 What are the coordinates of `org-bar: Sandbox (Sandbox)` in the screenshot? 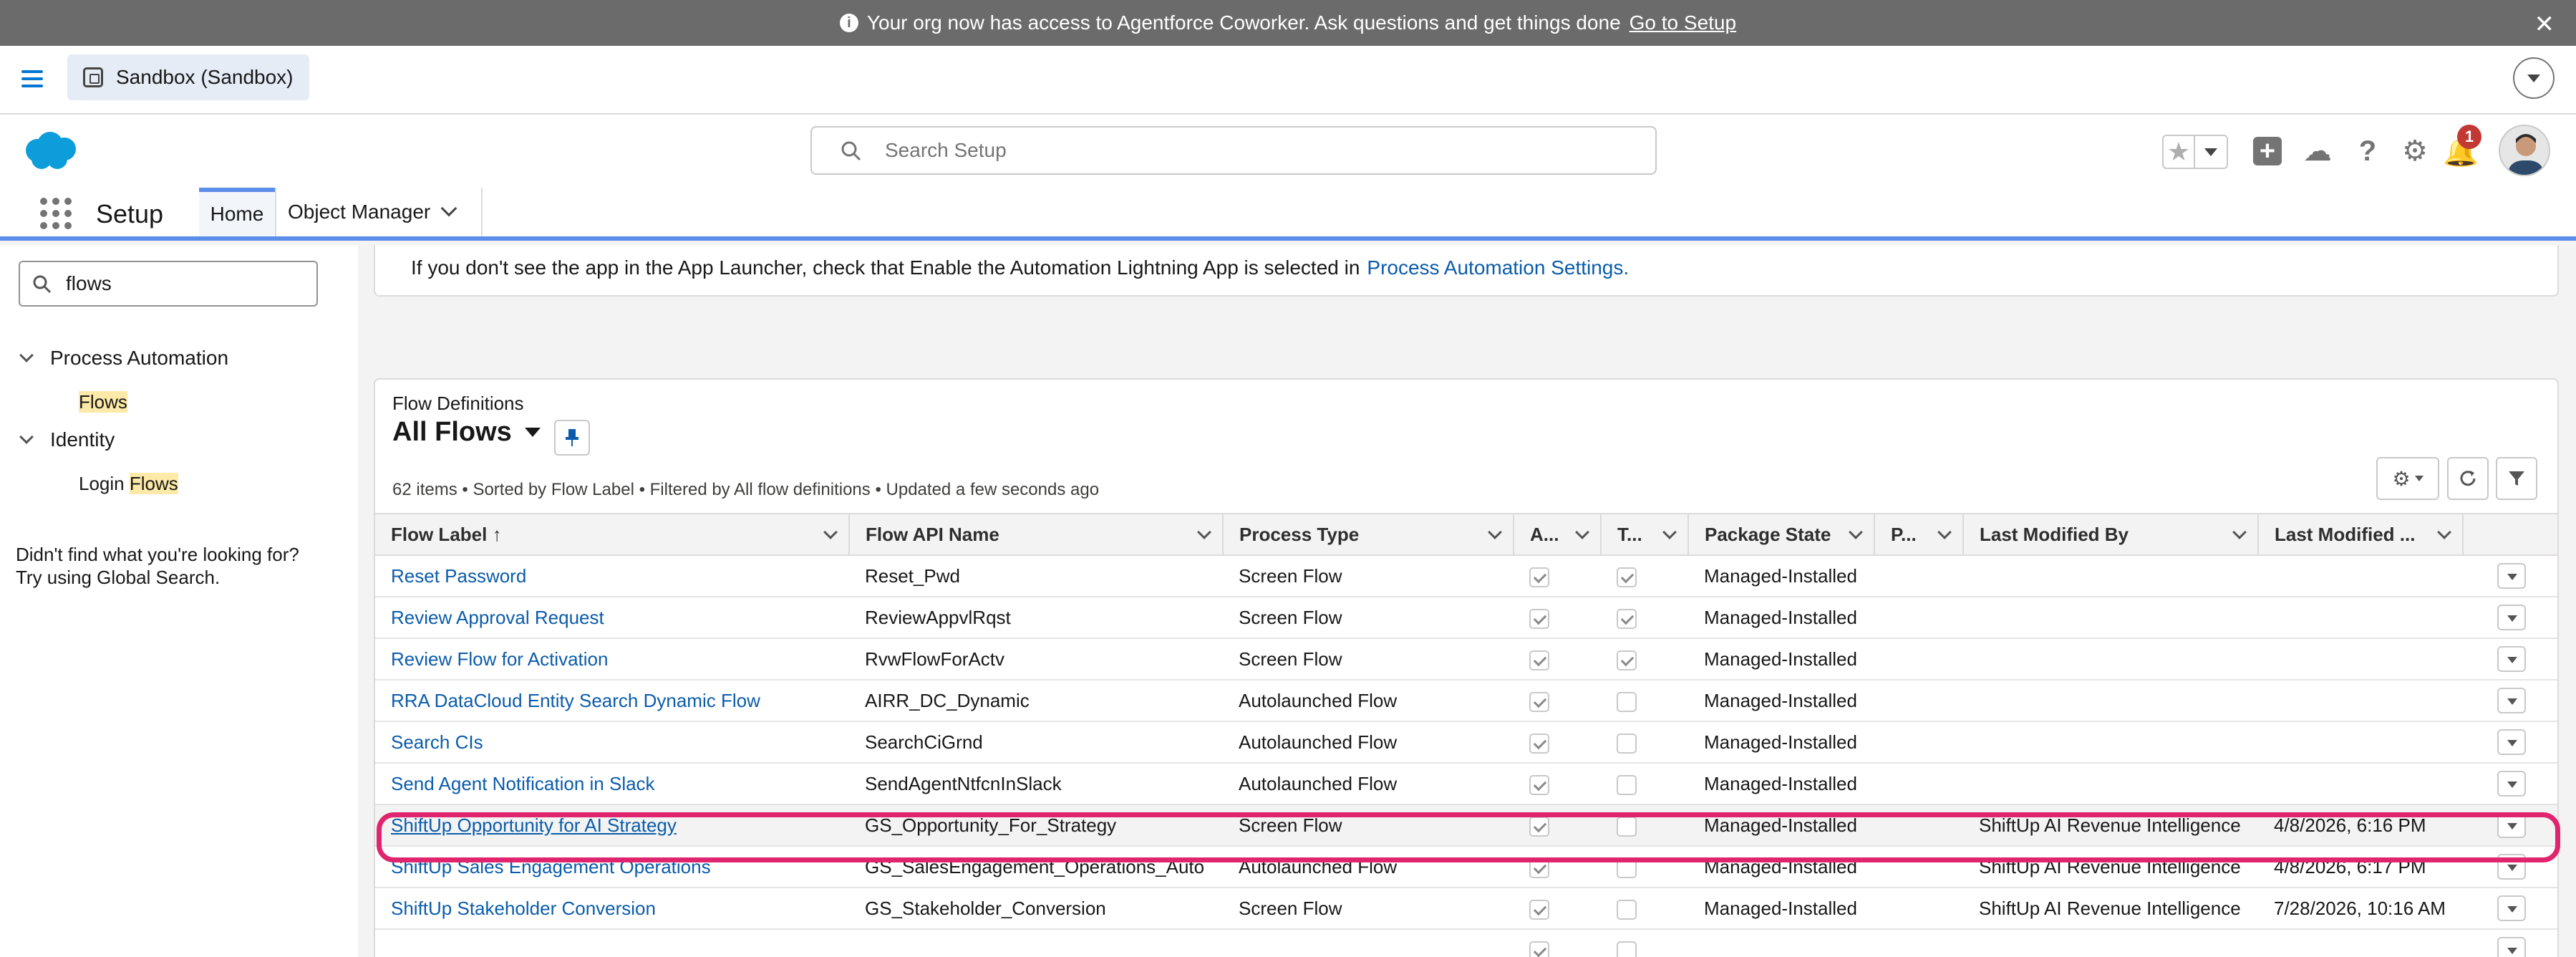 It's located at (1288, 80).